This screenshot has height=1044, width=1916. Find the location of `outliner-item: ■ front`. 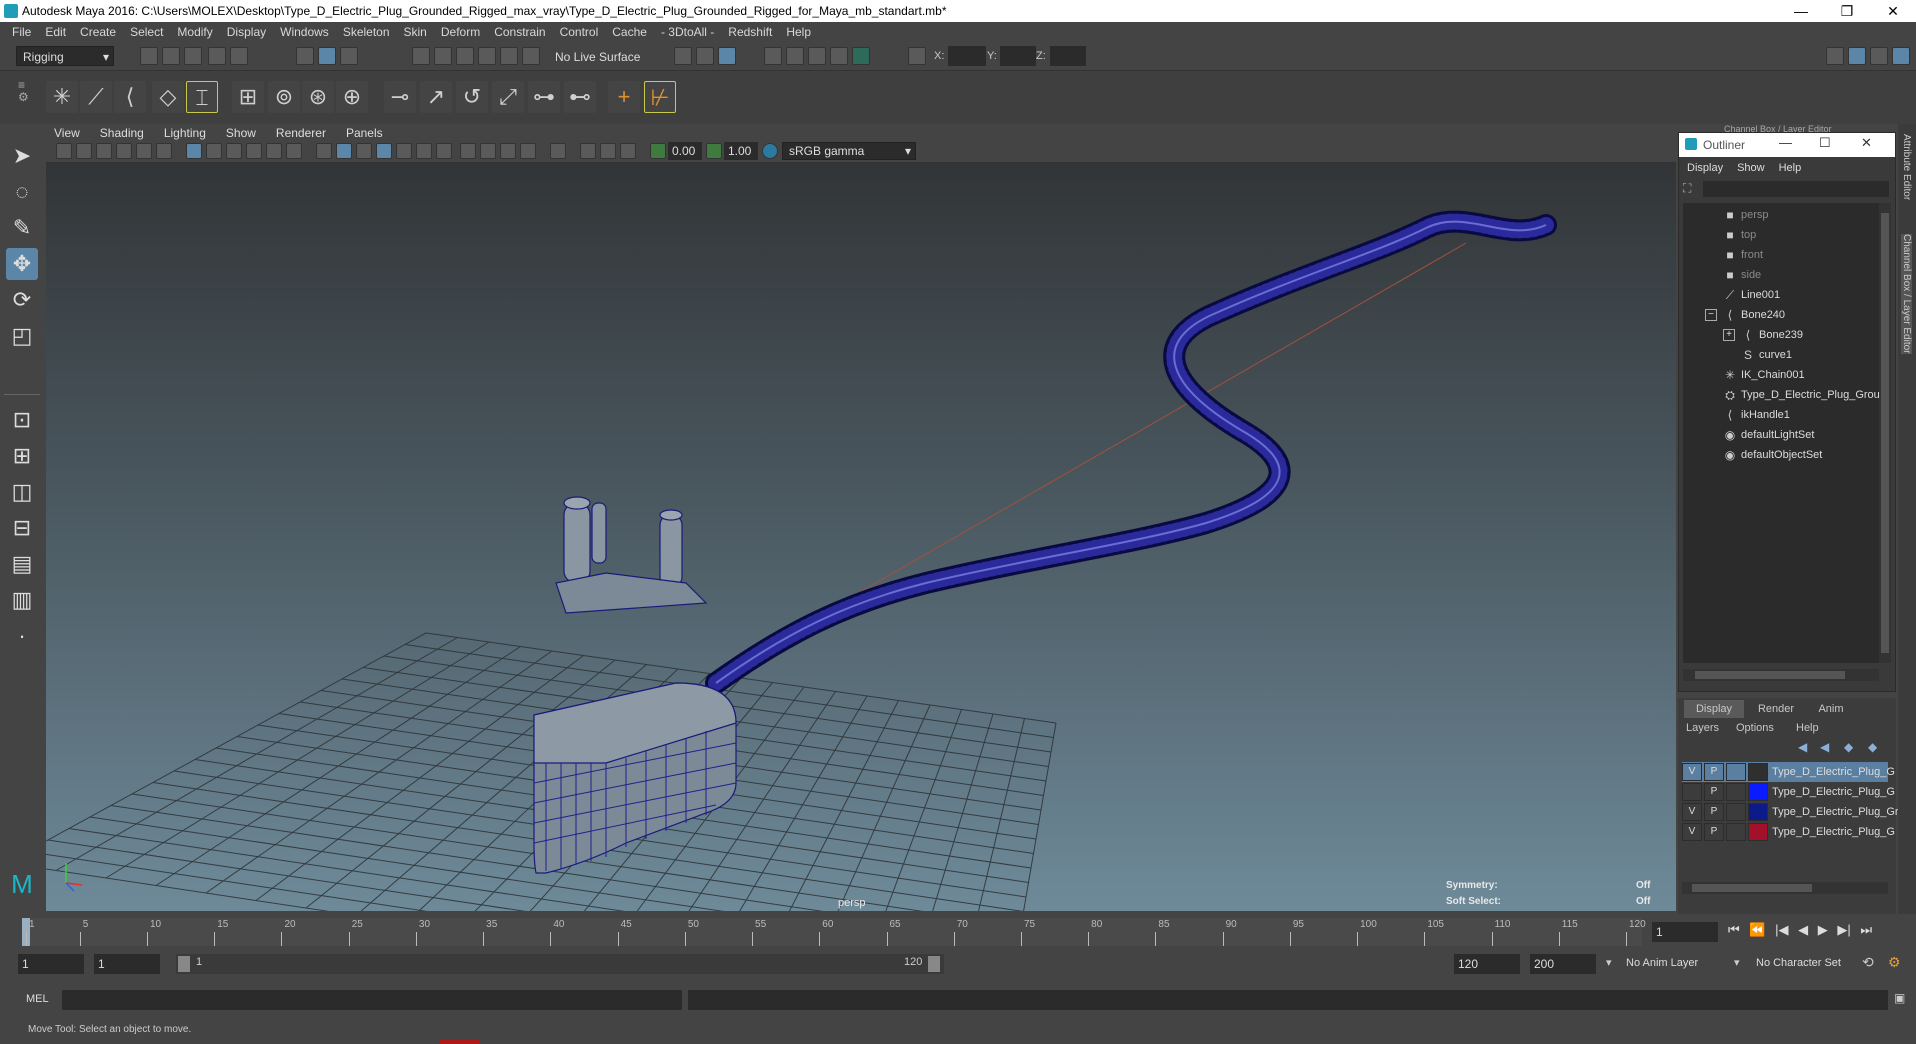

outliner-item: ■ front is located at coordinates (1723, 255).